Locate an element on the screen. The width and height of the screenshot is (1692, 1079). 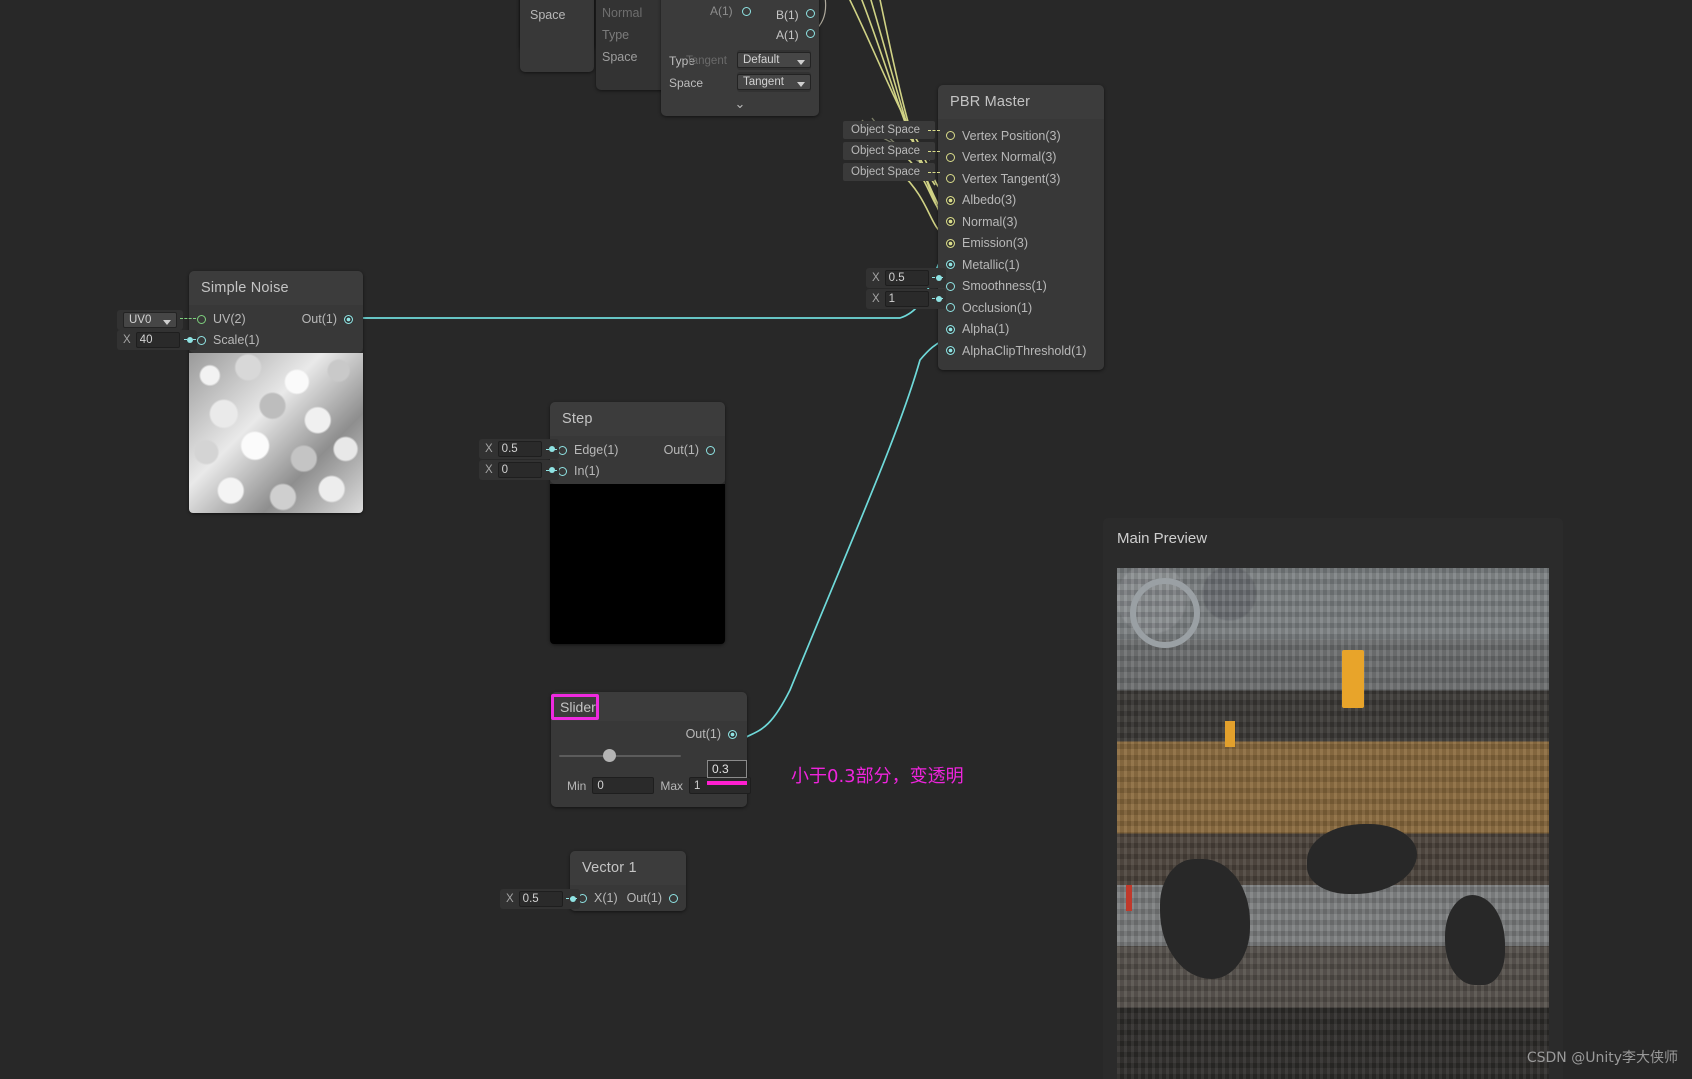
simple-noise-scale-input is located at coordinates (157, 340).